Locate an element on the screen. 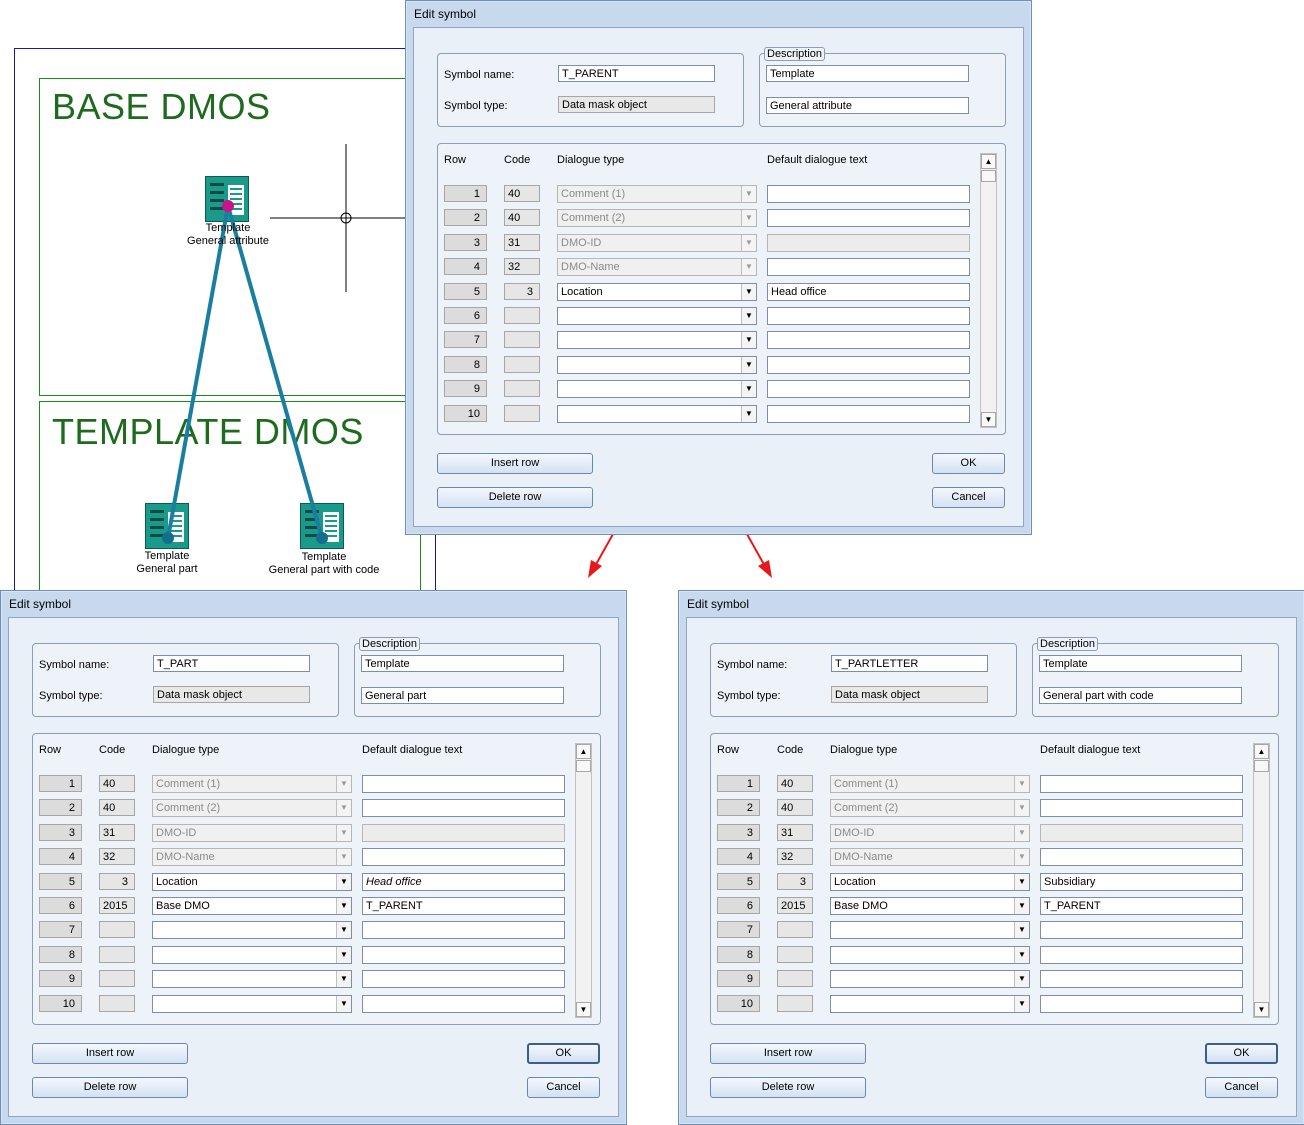  default-text-field: Head office is located at coordinates (868, 291).